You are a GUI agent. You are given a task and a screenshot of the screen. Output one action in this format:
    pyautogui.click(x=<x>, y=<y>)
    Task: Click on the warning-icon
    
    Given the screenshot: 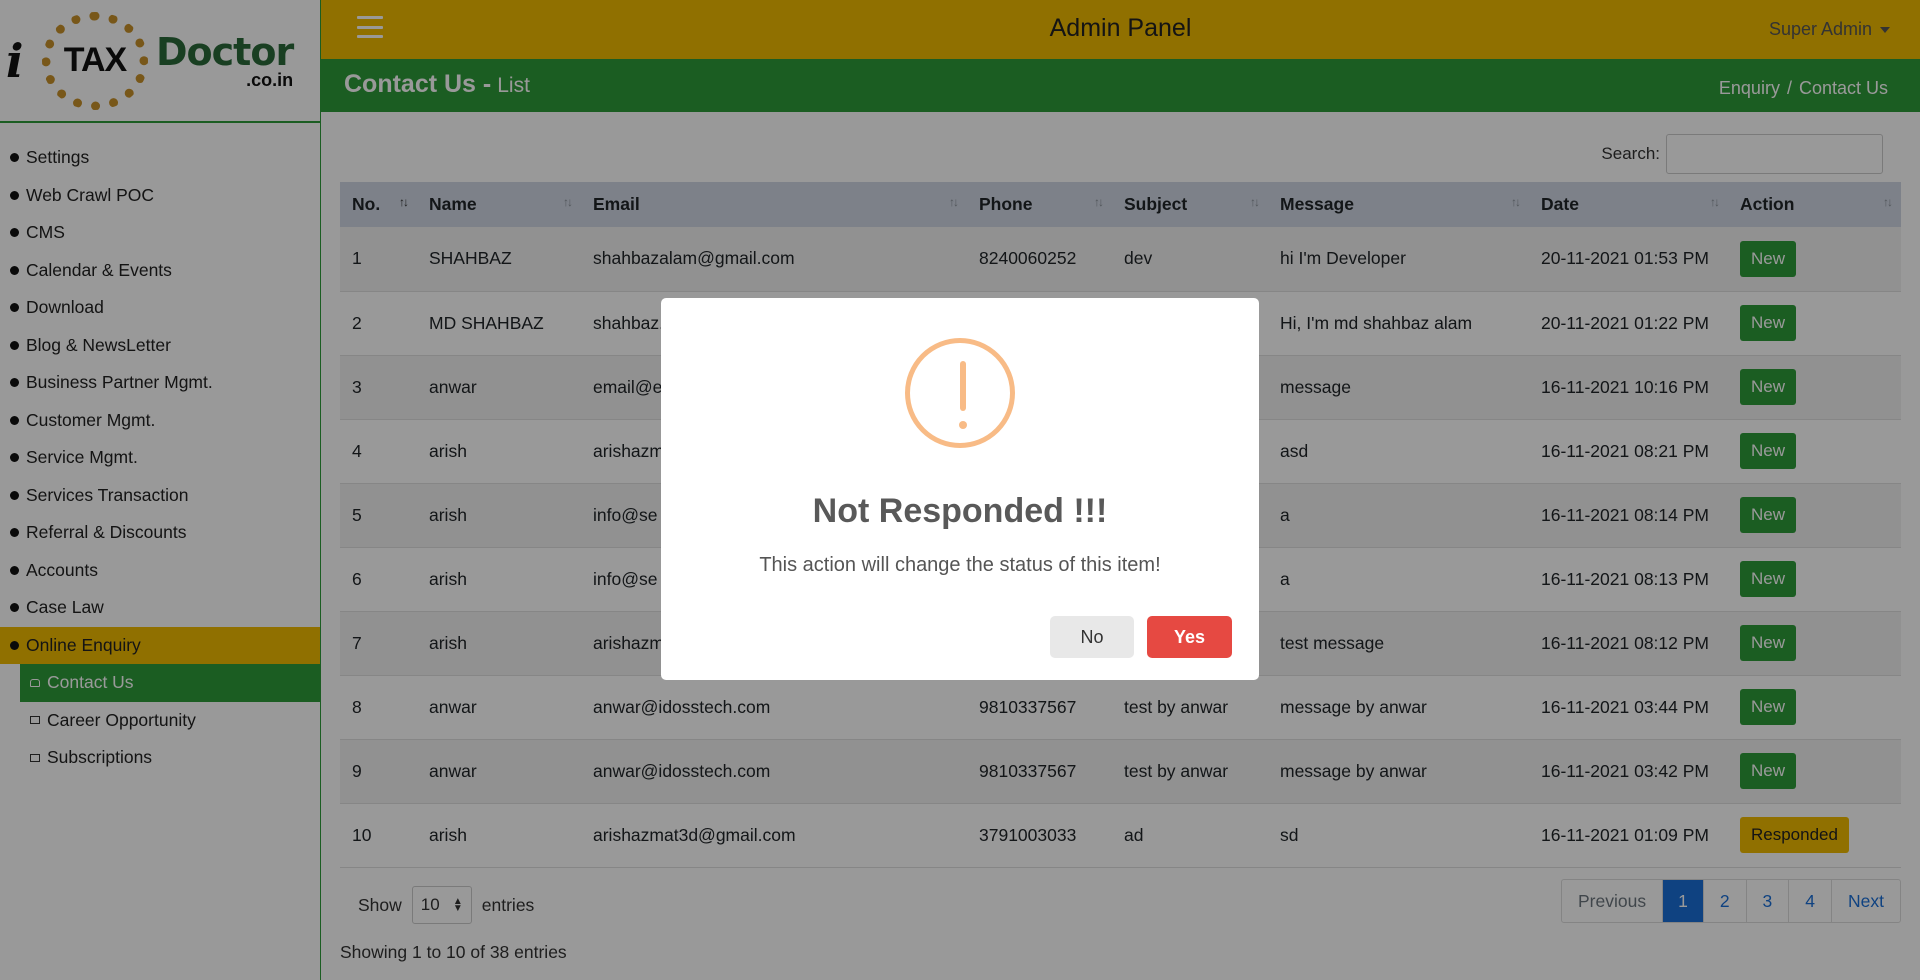 What is the action you would take?
    pyautogui.click(x=960, y=393)
    